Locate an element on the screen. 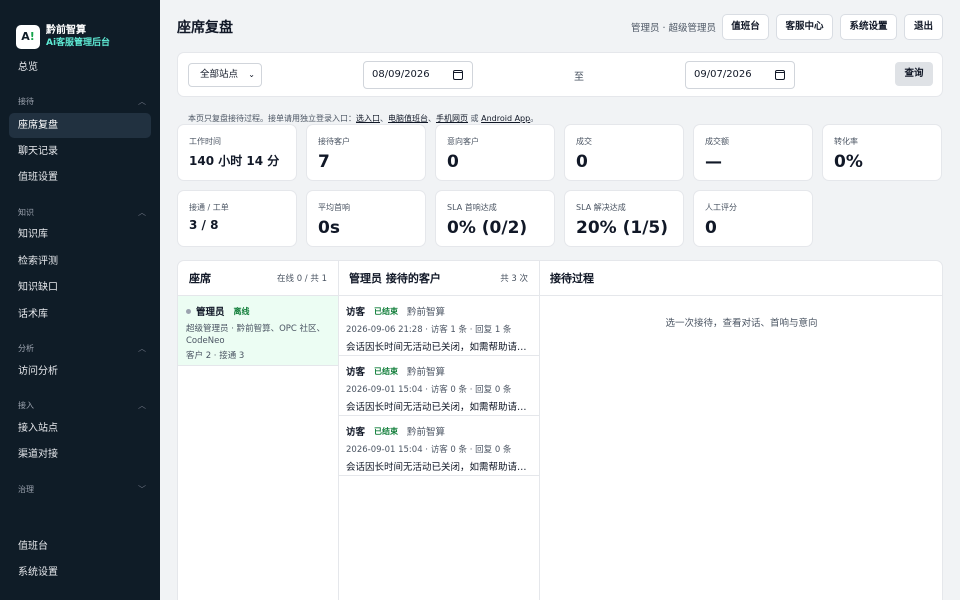 The height and width of the screenshot is (600, 960). page-title: 座席复盘 is located at coordinates (205, 28).